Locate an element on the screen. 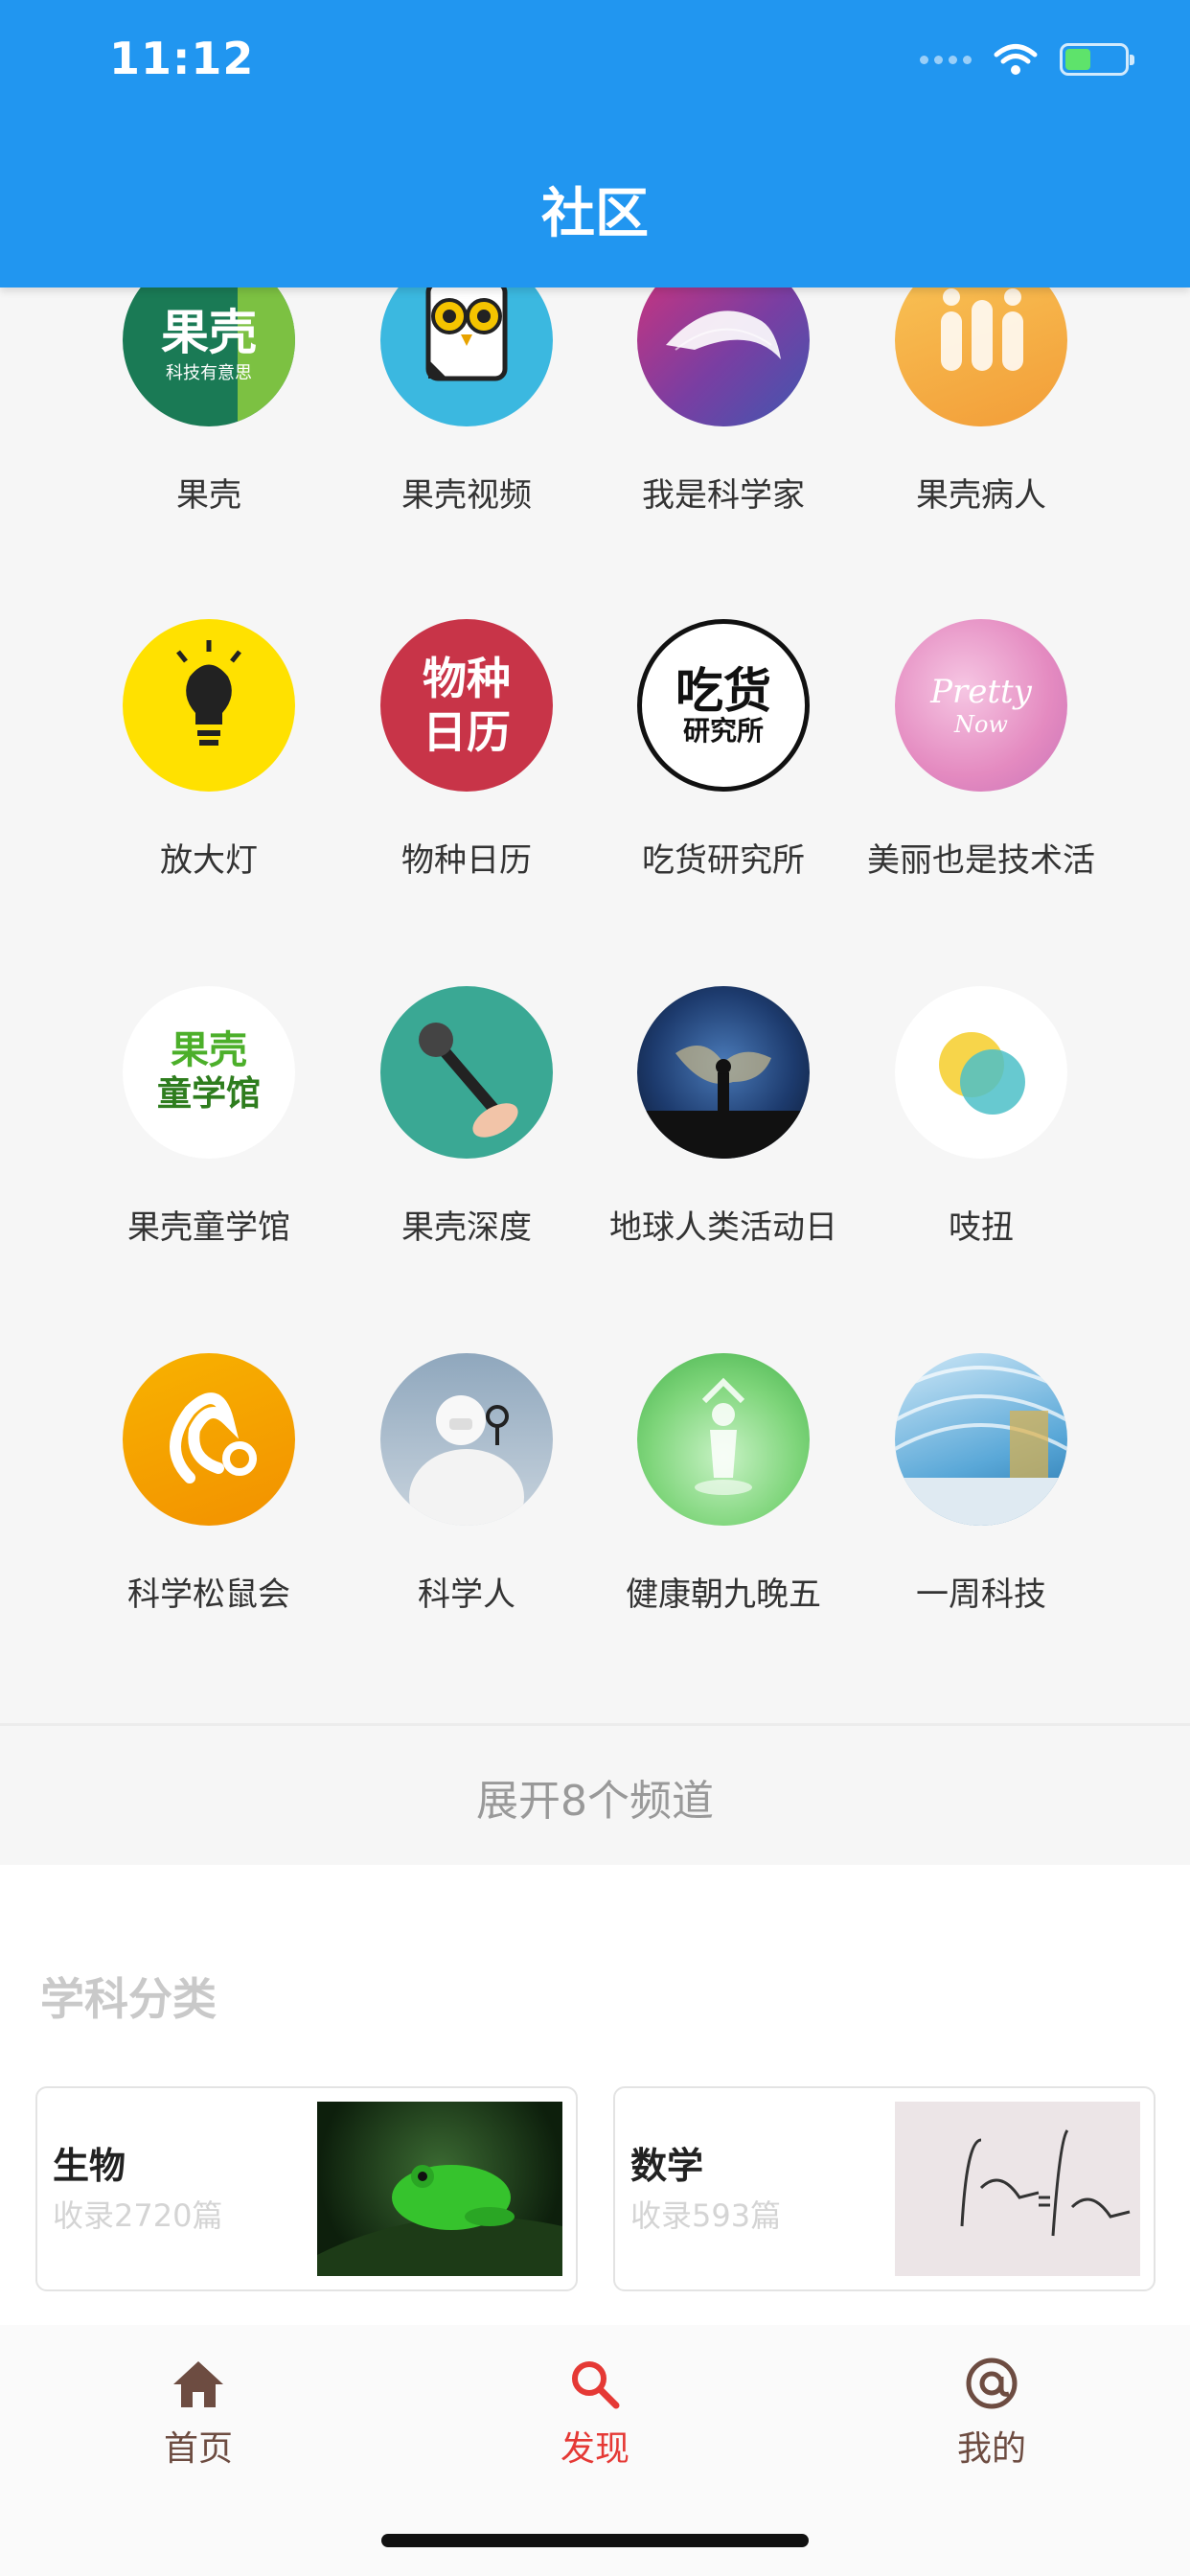 The width and height of the screenshot is (1190, 2576). squirrel-icon is located at coordinates (209, 1439).